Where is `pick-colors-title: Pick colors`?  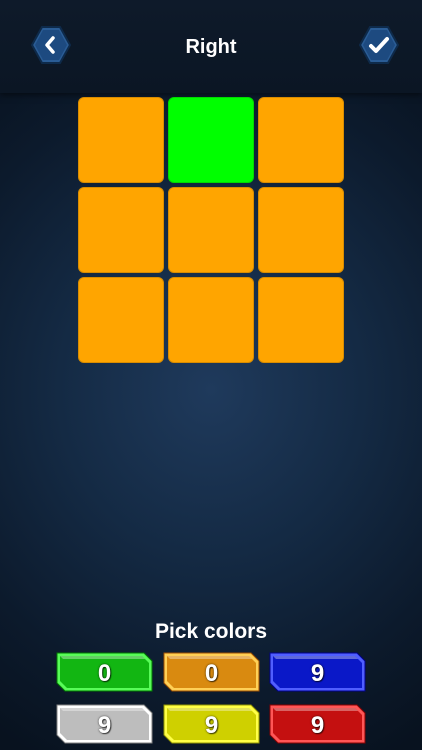 pick-colors-title: Pick colors is located at coordinates (211, 631).